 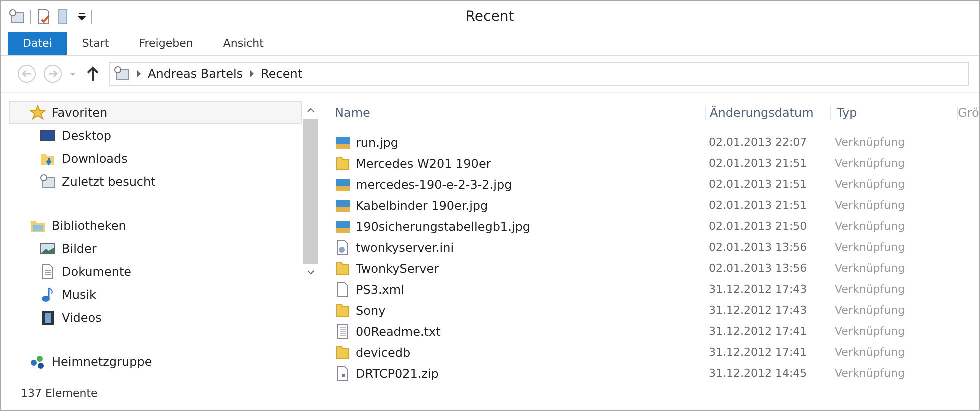 What do you see at coordinates (443, 227) in the screenshot?
I see `file-name: 190sicherungstabellegb1.jpg` at bounding box center [443, 227].